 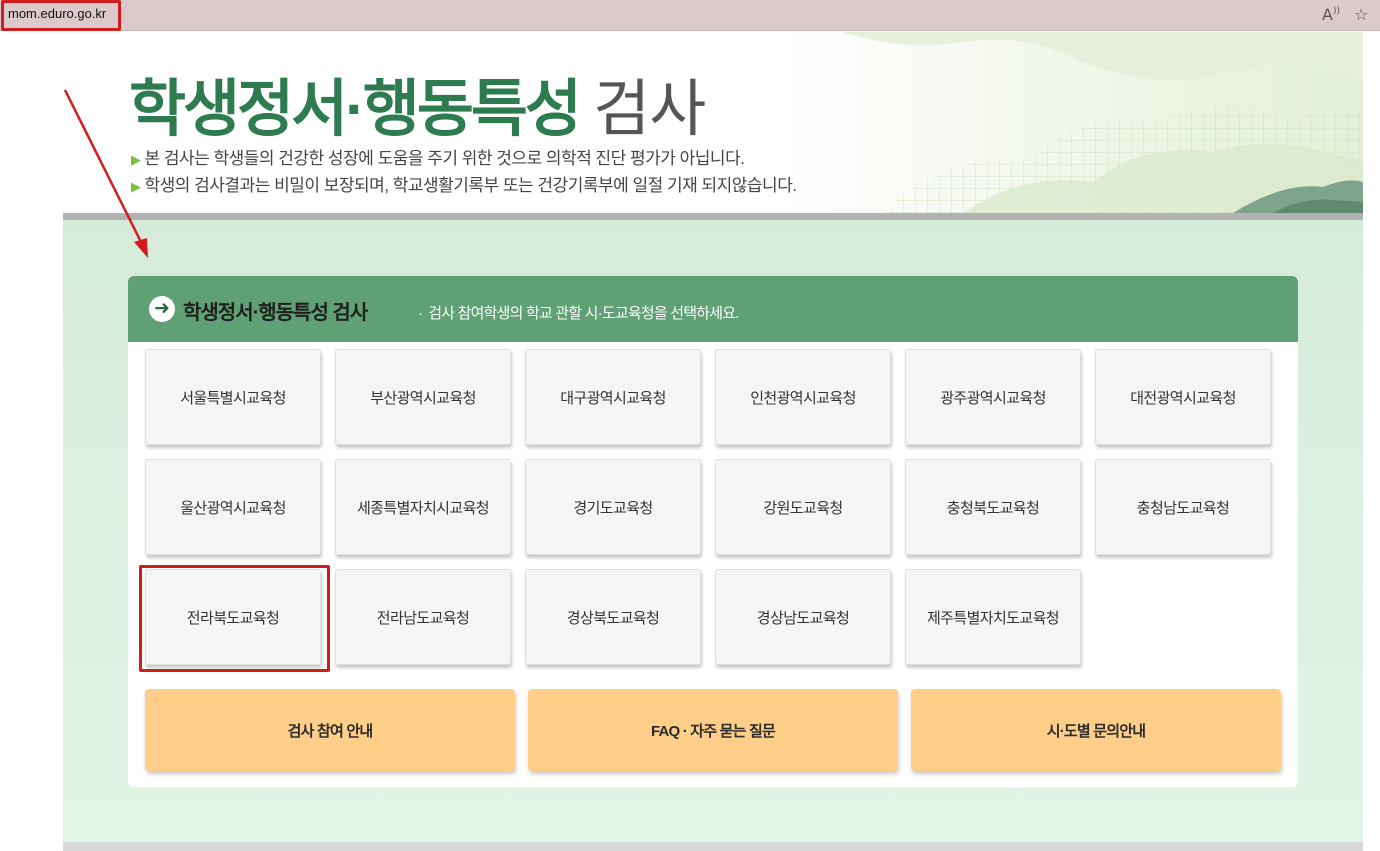 I want to click on office-button-gangwon: 강원도교육청, so click(x=803, y=507).